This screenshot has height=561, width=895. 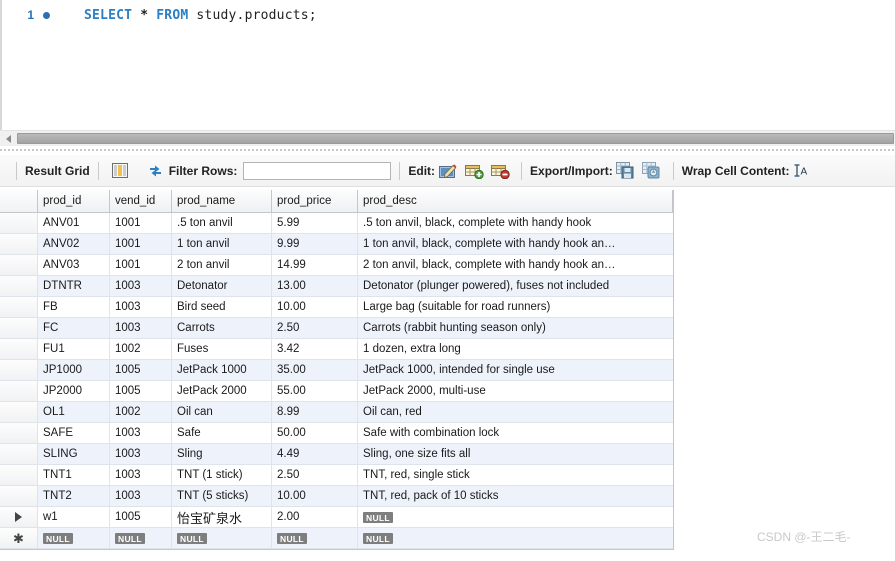 I want to click on row-selector-header, so click(x=19, y=201).